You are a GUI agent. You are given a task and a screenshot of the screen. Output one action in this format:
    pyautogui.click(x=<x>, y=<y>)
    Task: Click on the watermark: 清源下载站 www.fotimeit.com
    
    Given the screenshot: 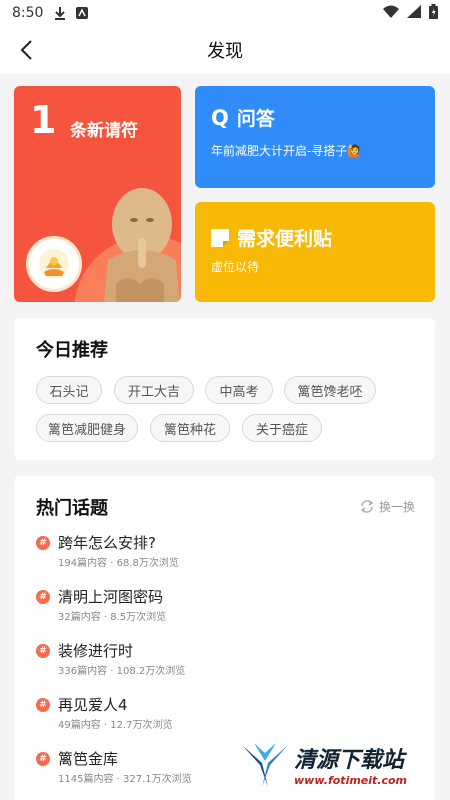 What is the action you would take?
    pyautogui.click(x=335, y=764)
    